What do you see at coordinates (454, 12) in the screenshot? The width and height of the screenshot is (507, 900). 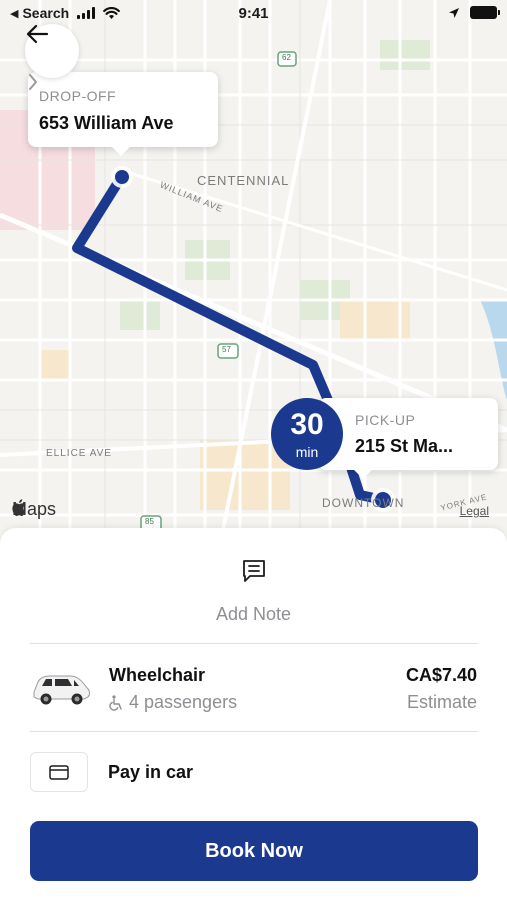 I see `location-arrow-icon` at bounding box center [454, 12].